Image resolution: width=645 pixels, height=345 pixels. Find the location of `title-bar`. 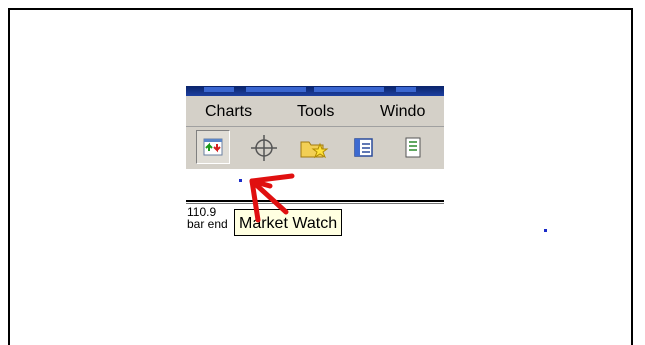

title-bar is located at coordinates (315, 91).